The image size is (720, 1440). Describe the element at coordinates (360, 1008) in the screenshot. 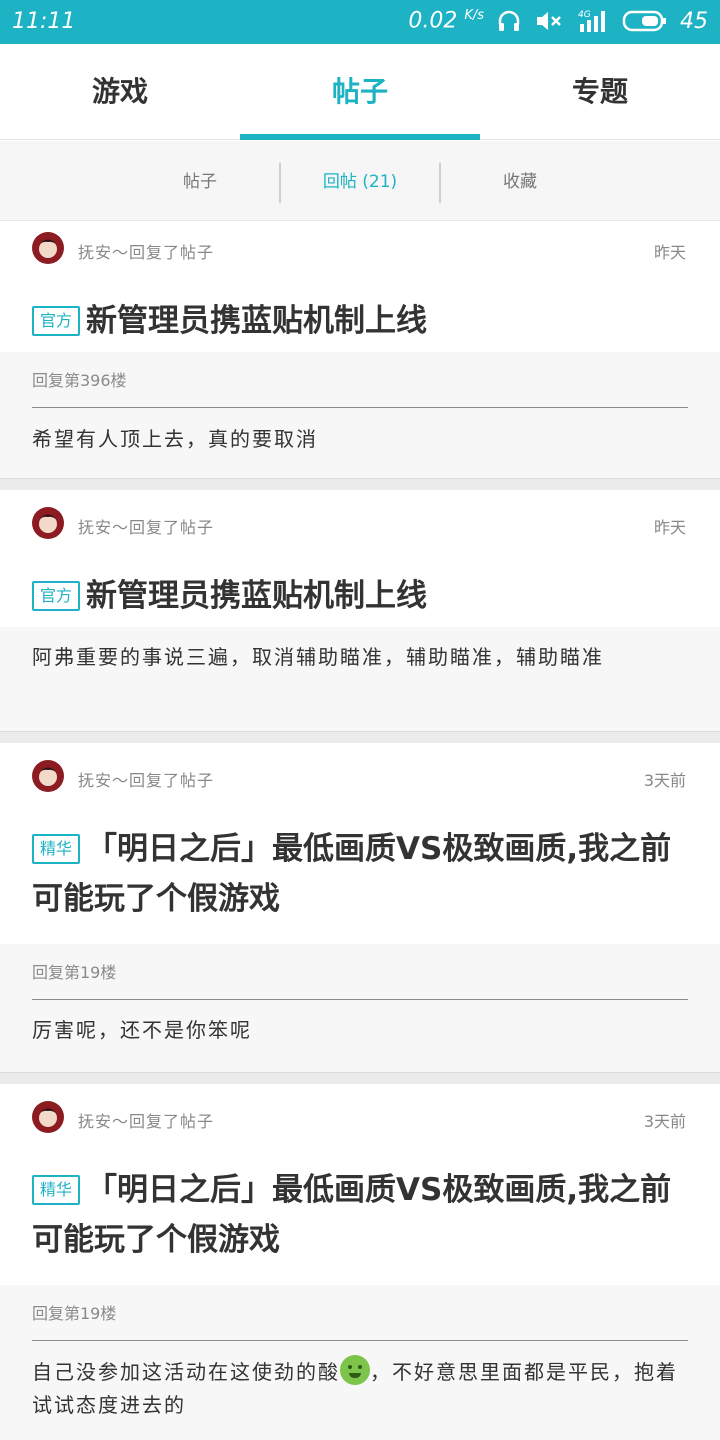

I see `reply-block: 回复第19楼 厉害呢，还不是你笨呢` at that location.